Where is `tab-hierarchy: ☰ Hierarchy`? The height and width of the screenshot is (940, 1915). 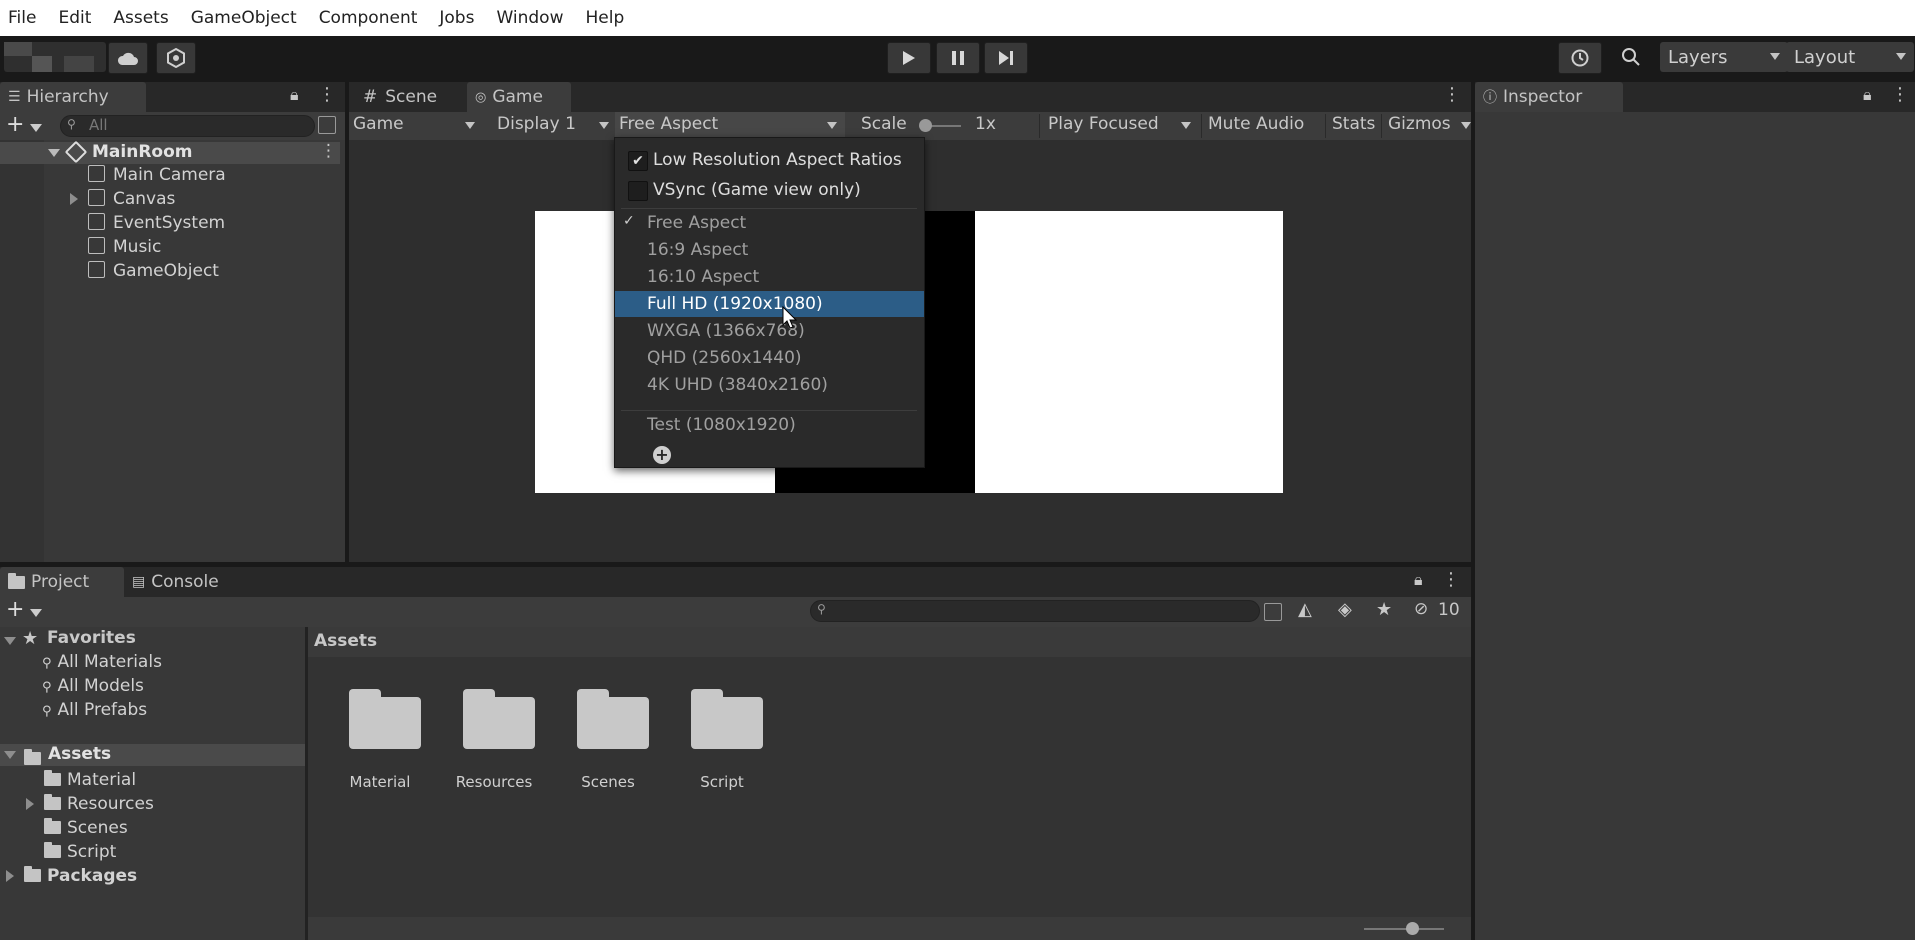 tab-hierarchy: ☰ Hierarchy is located at coordinates (73, 97).